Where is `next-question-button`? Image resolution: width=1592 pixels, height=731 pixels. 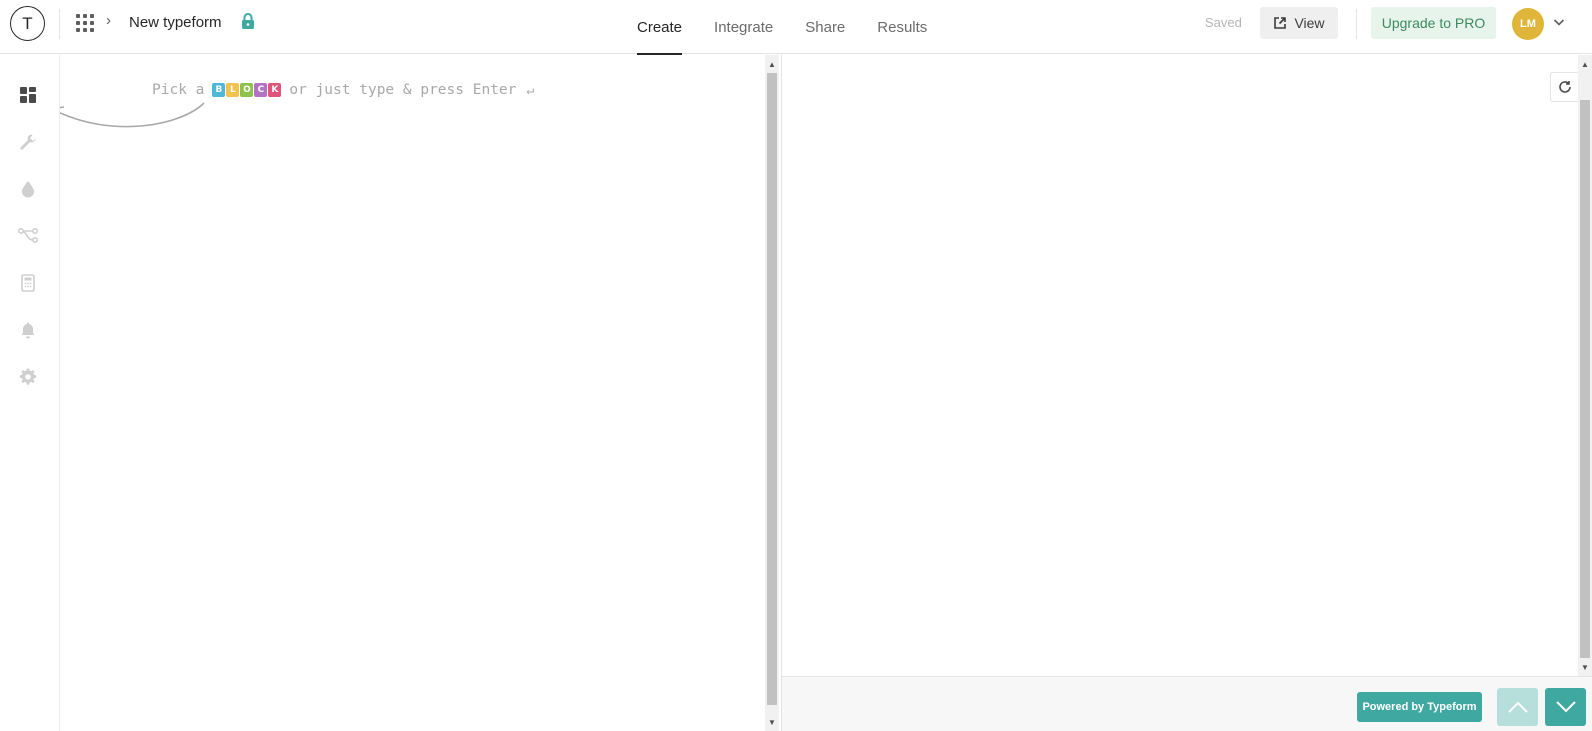
next-question-button is located at coordinates (1565, 707).